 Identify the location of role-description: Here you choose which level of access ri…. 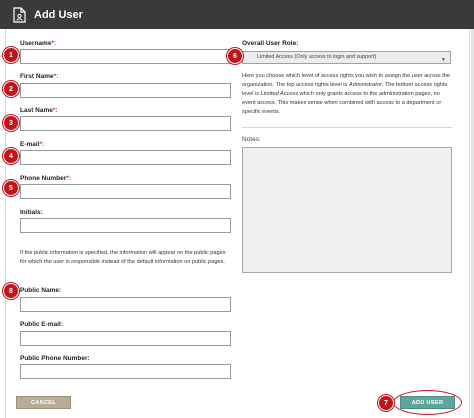
(346, 94).